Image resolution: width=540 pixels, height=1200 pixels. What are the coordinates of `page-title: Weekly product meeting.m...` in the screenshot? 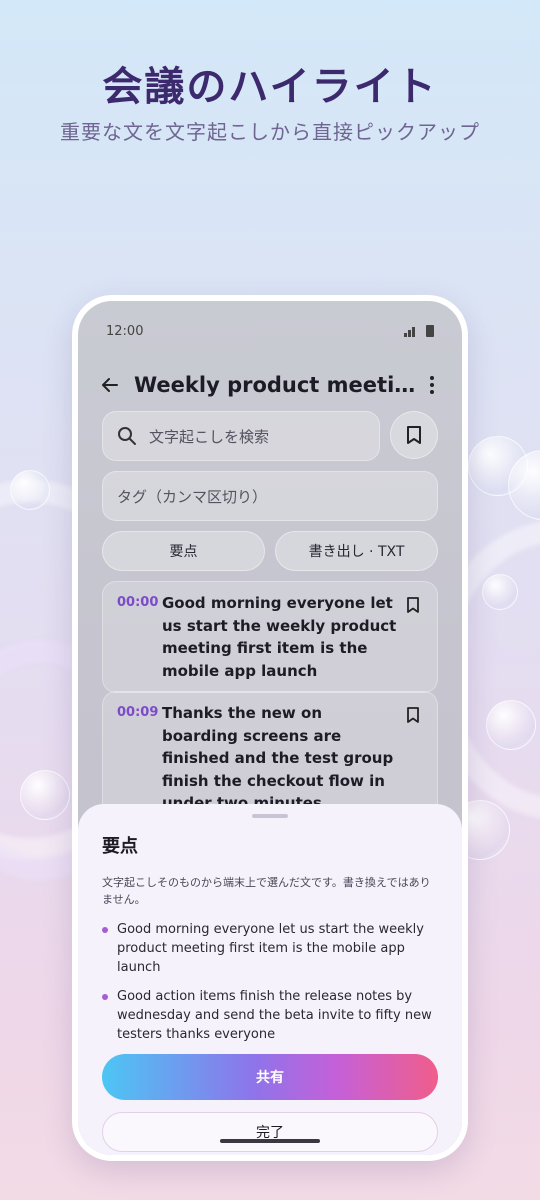 It's located at (277, 385).